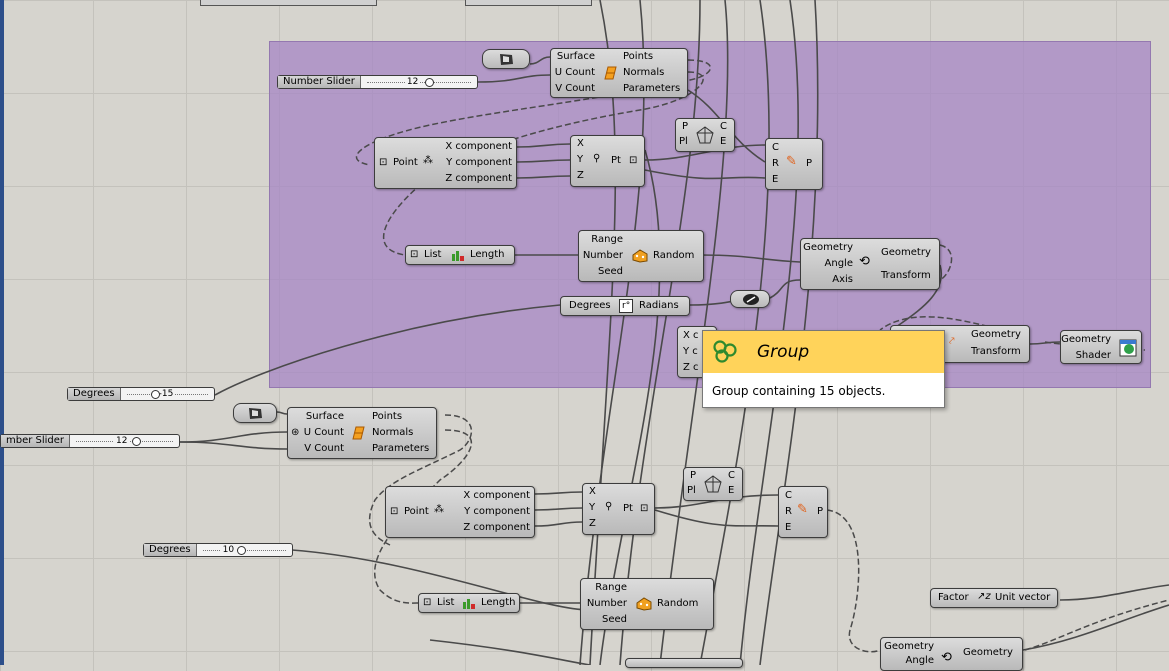 The height and width of the screenshot is (671, 1169). What do you see at coordinates (1023, 597) in the screenshot?
I see `output-unit-vector: Unit vector` at bounding box center [1023, 597].